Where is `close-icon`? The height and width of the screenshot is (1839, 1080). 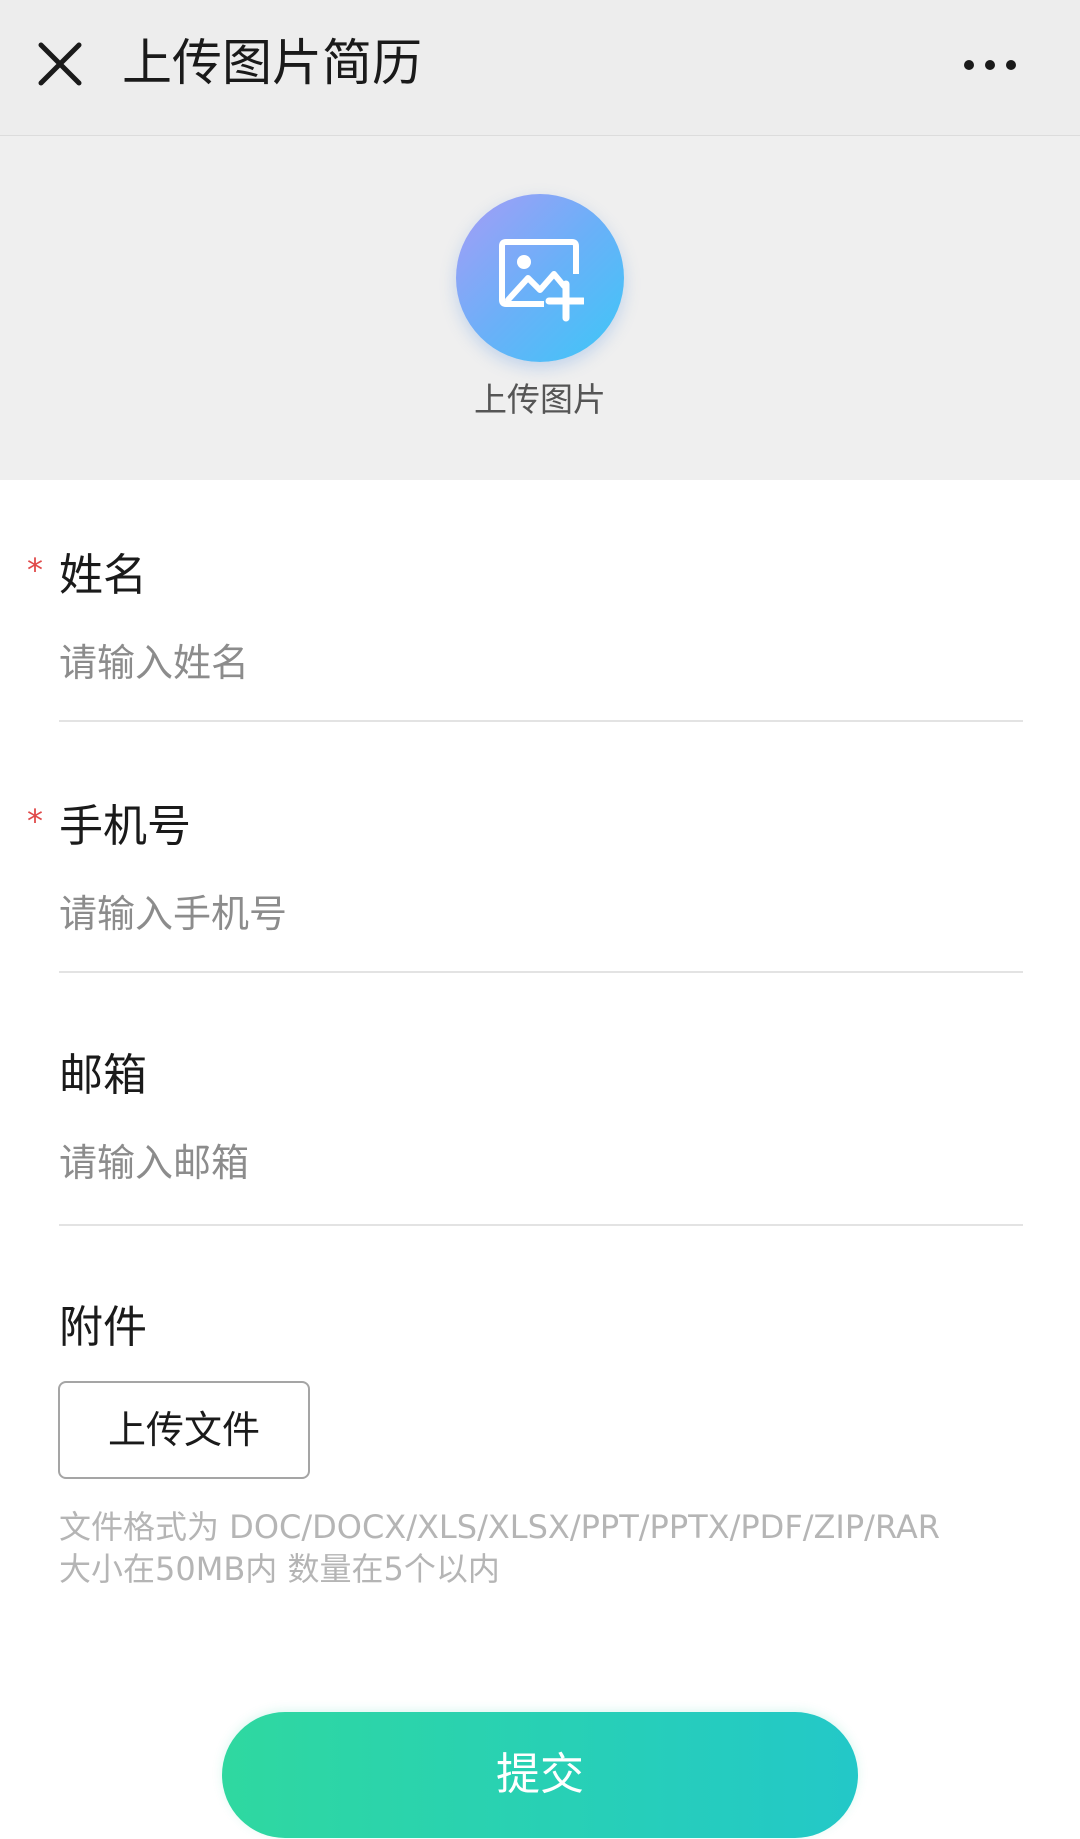 close-icon is located at coordinates (60, 64).